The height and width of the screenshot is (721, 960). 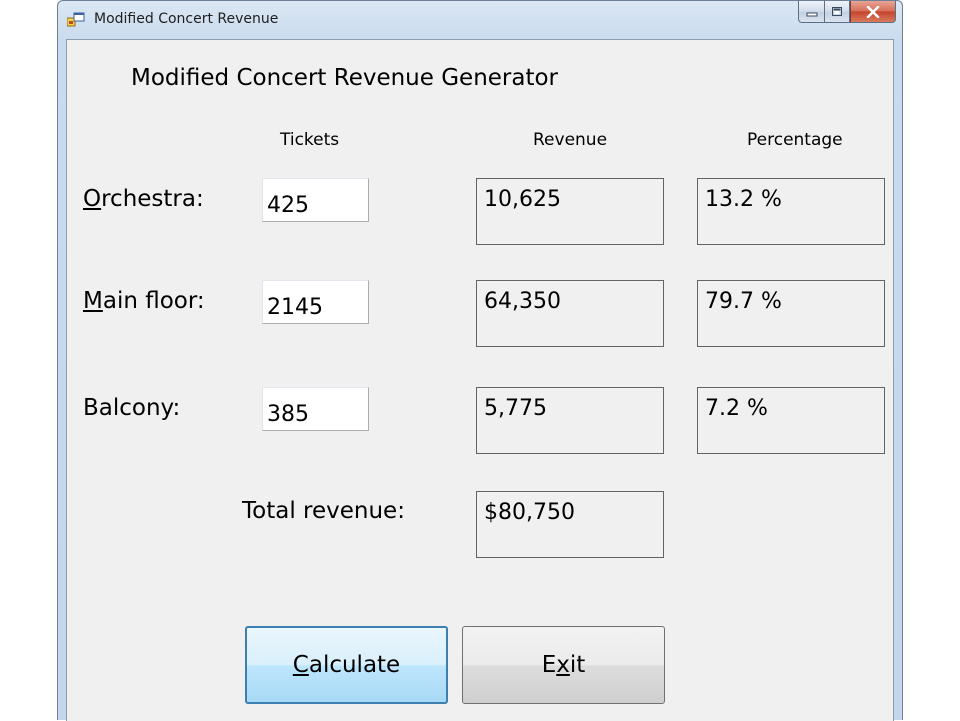 I want to click on calculate-button: Calculate, so click(x=346, y=665).